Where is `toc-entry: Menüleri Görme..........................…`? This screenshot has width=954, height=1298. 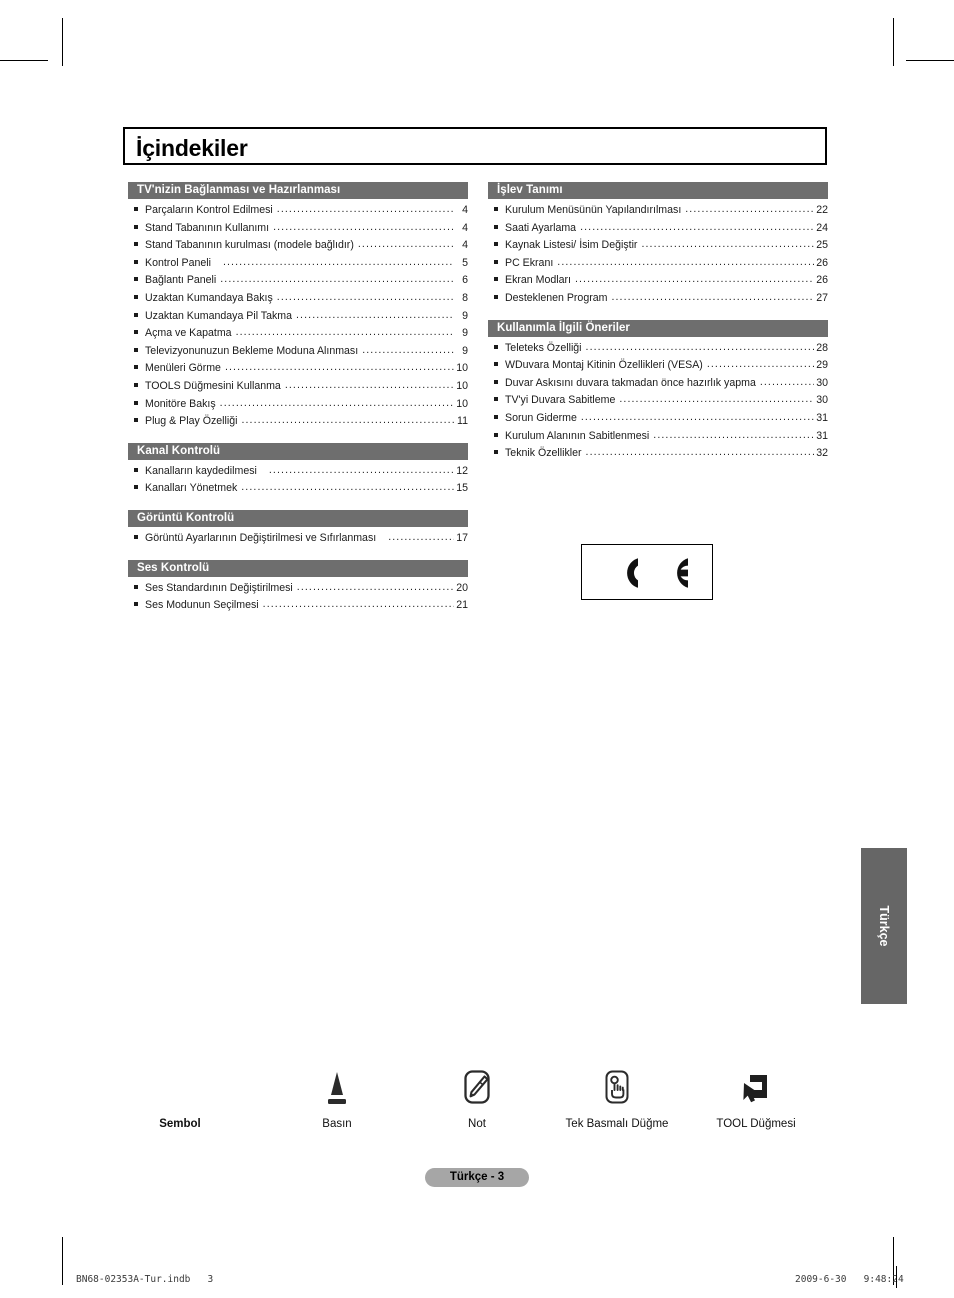 toc-entry: Menüleri Görme..........................… is located at coordinates (298, 369).